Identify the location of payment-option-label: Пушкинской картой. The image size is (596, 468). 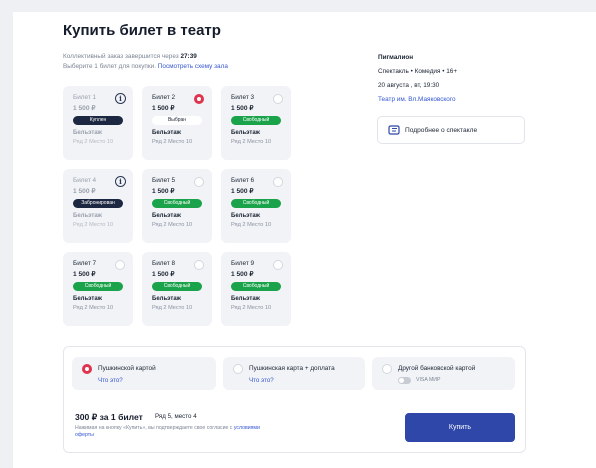
(127, 368).